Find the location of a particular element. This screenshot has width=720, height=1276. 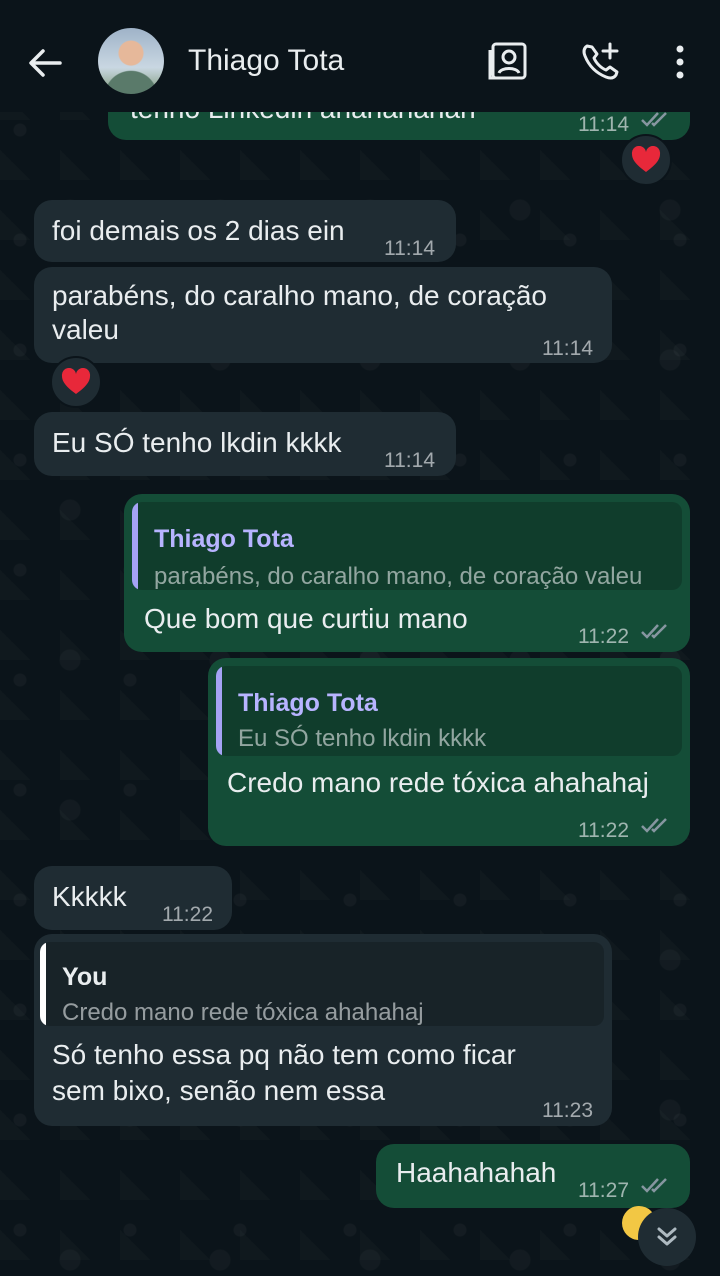

message-incoming: Eu SÓ tenho lkdin kkkk 11:14 is located at coordinates (245, 444).